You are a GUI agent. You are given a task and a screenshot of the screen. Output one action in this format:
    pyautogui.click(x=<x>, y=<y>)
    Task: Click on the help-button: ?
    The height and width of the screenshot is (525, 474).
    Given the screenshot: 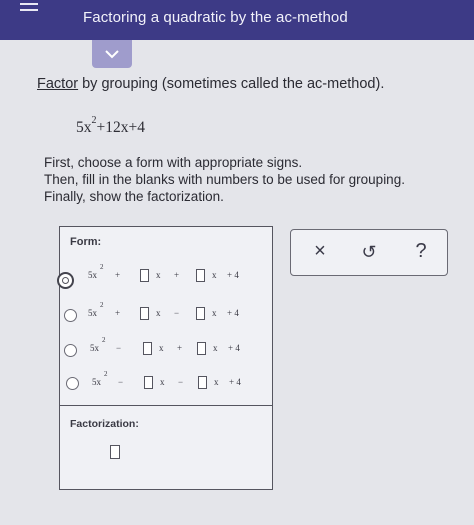 What is the action you would take?
    pyautogui.click(x=421, y=251)
    